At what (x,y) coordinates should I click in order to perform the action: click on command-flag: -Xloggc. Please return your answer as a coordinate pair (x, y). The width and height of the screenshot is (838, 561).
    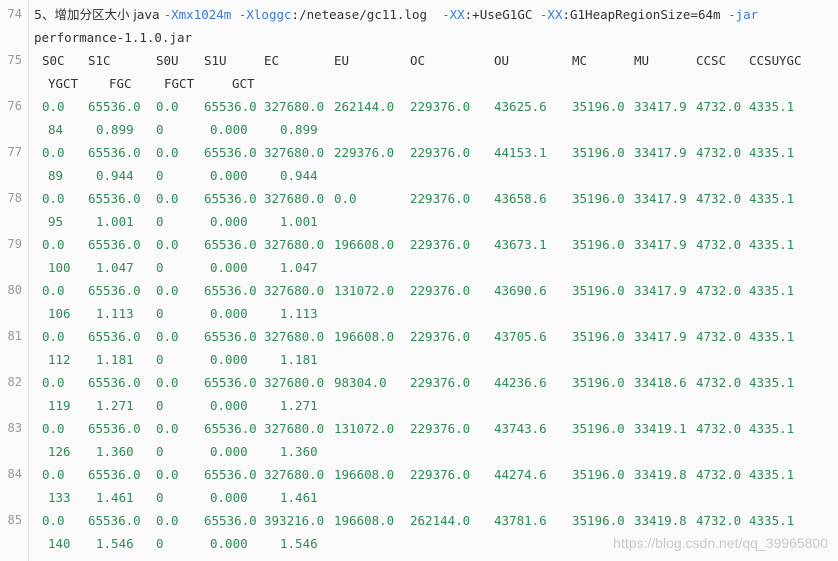
    Looking at the image, I should click on (265, 14).